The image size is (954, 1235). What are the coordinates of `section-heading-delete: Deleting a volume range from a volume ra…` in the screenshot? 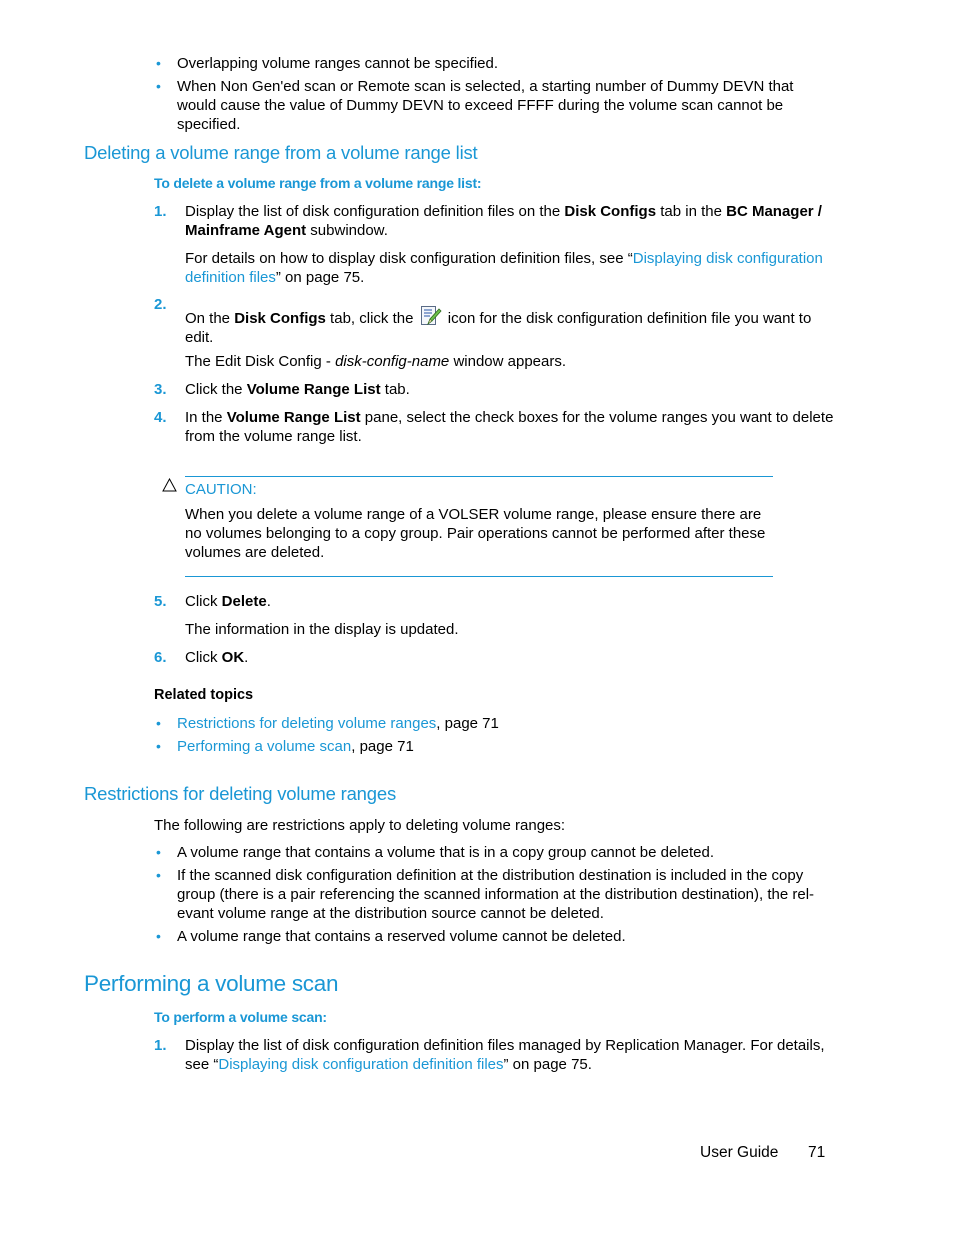 It's located at (281, 152).